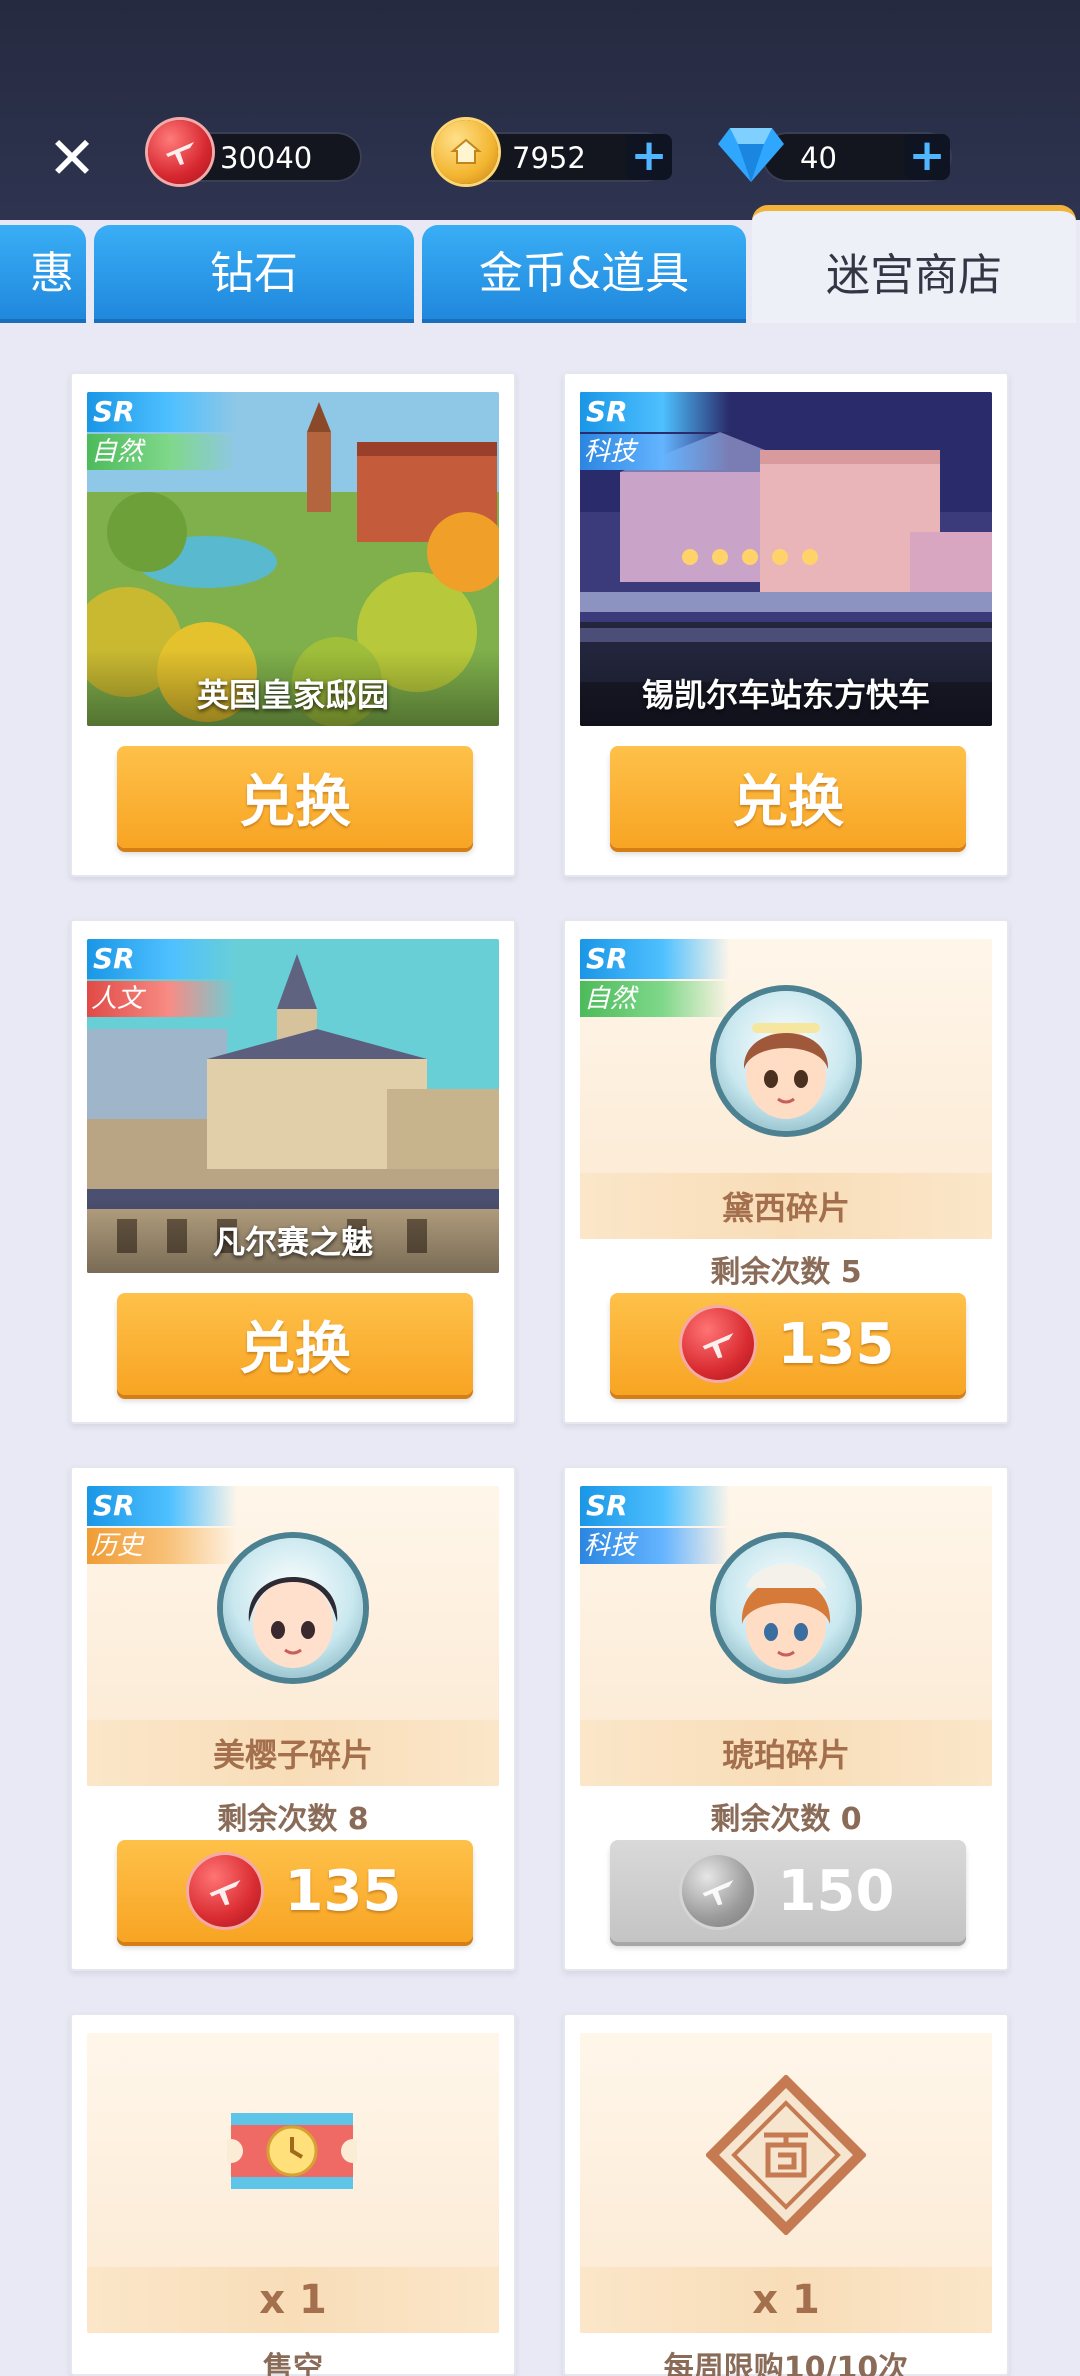 Image resolution: width=1080 pixels, height=2376 pixels. I want to click on item-name: 锡凯尔车站东方快车, so click(785, 695).